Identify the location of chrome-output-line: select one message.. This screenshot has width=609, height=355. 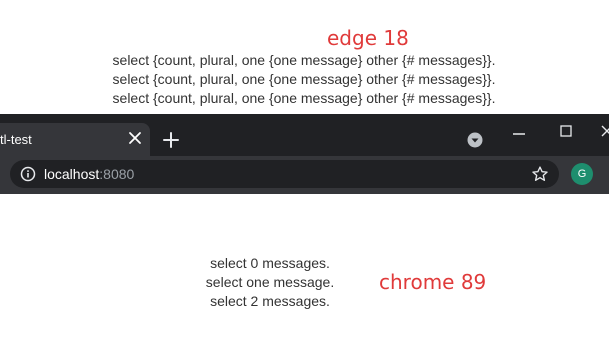
(270, 282).